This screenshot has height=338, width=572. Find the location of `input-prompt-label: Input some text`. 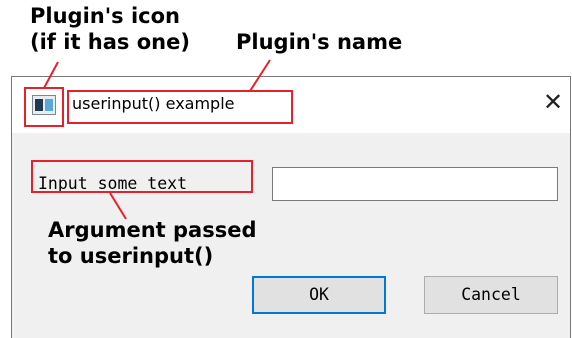

input-prompt-label: Input some text is located at coordinates (113, 183).